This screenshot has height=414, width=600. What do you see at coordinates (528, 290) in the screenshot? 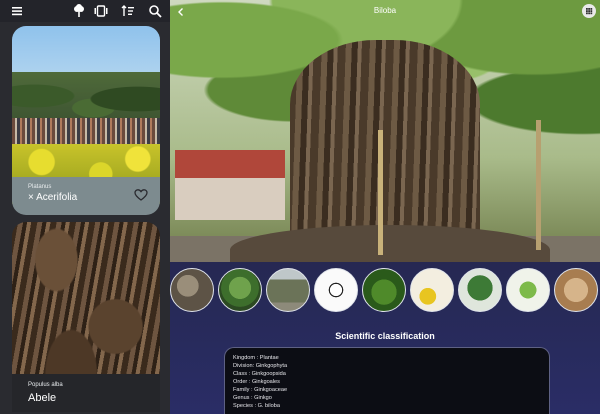
I see `leaf-twig-thumb` at bounding box center [528, 290].